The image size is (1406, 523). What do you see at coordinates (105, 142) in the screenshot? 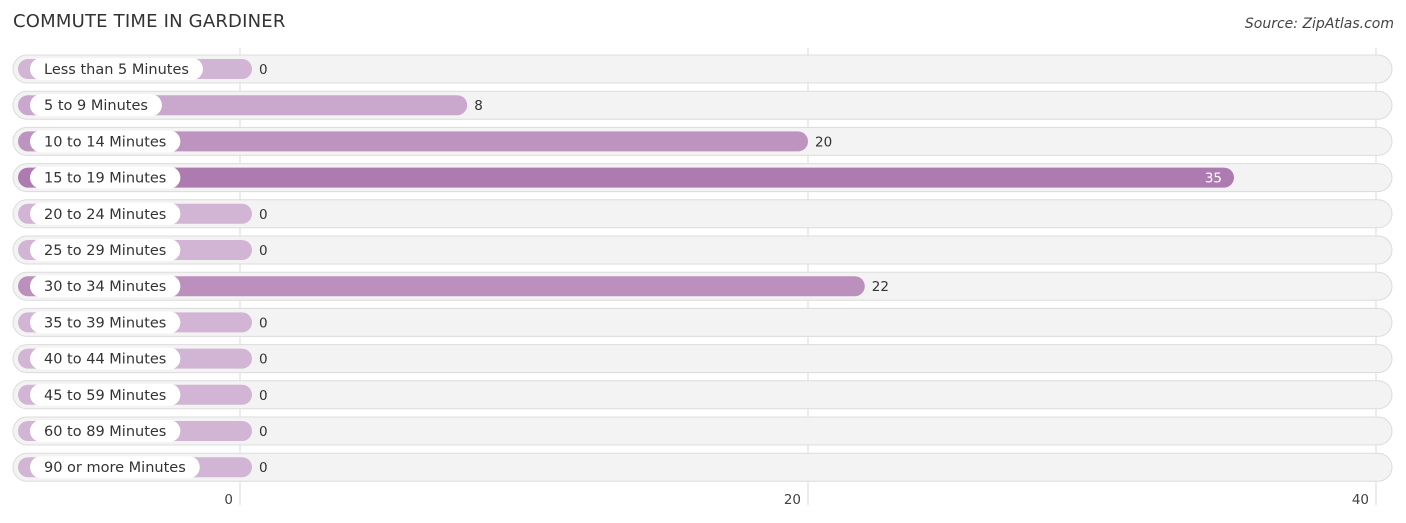
I see `category-label: 10 to 14 Minutes` at bounding box center [105, 142].